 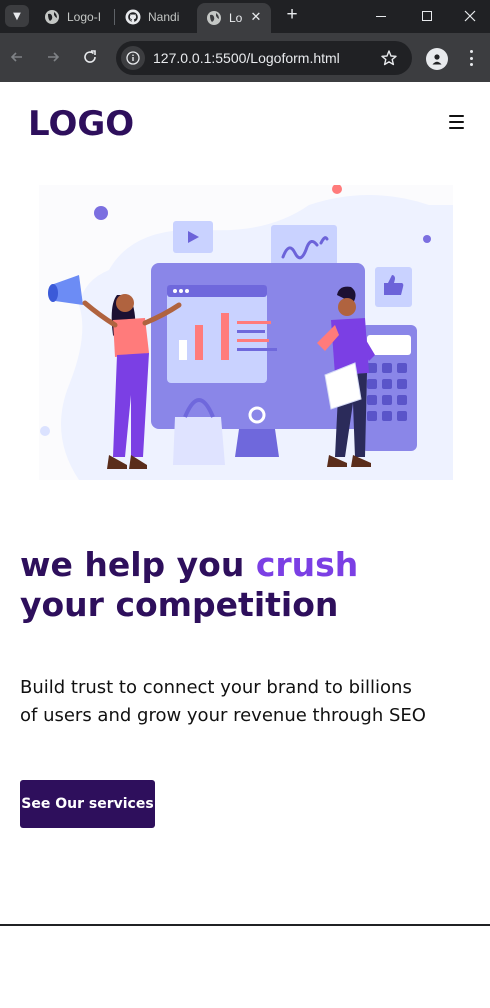 What do you see at coordinates (164, 16) in the screenshot?
I see `tab-title: Nandi` at bounding box center [164, 16].